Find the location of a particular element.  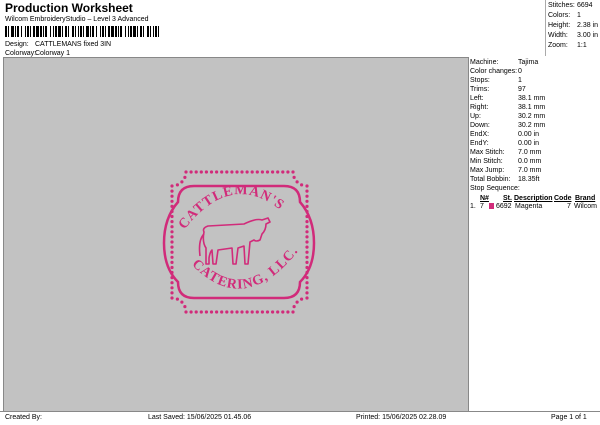

barcode is located at coordinates (82, 31).